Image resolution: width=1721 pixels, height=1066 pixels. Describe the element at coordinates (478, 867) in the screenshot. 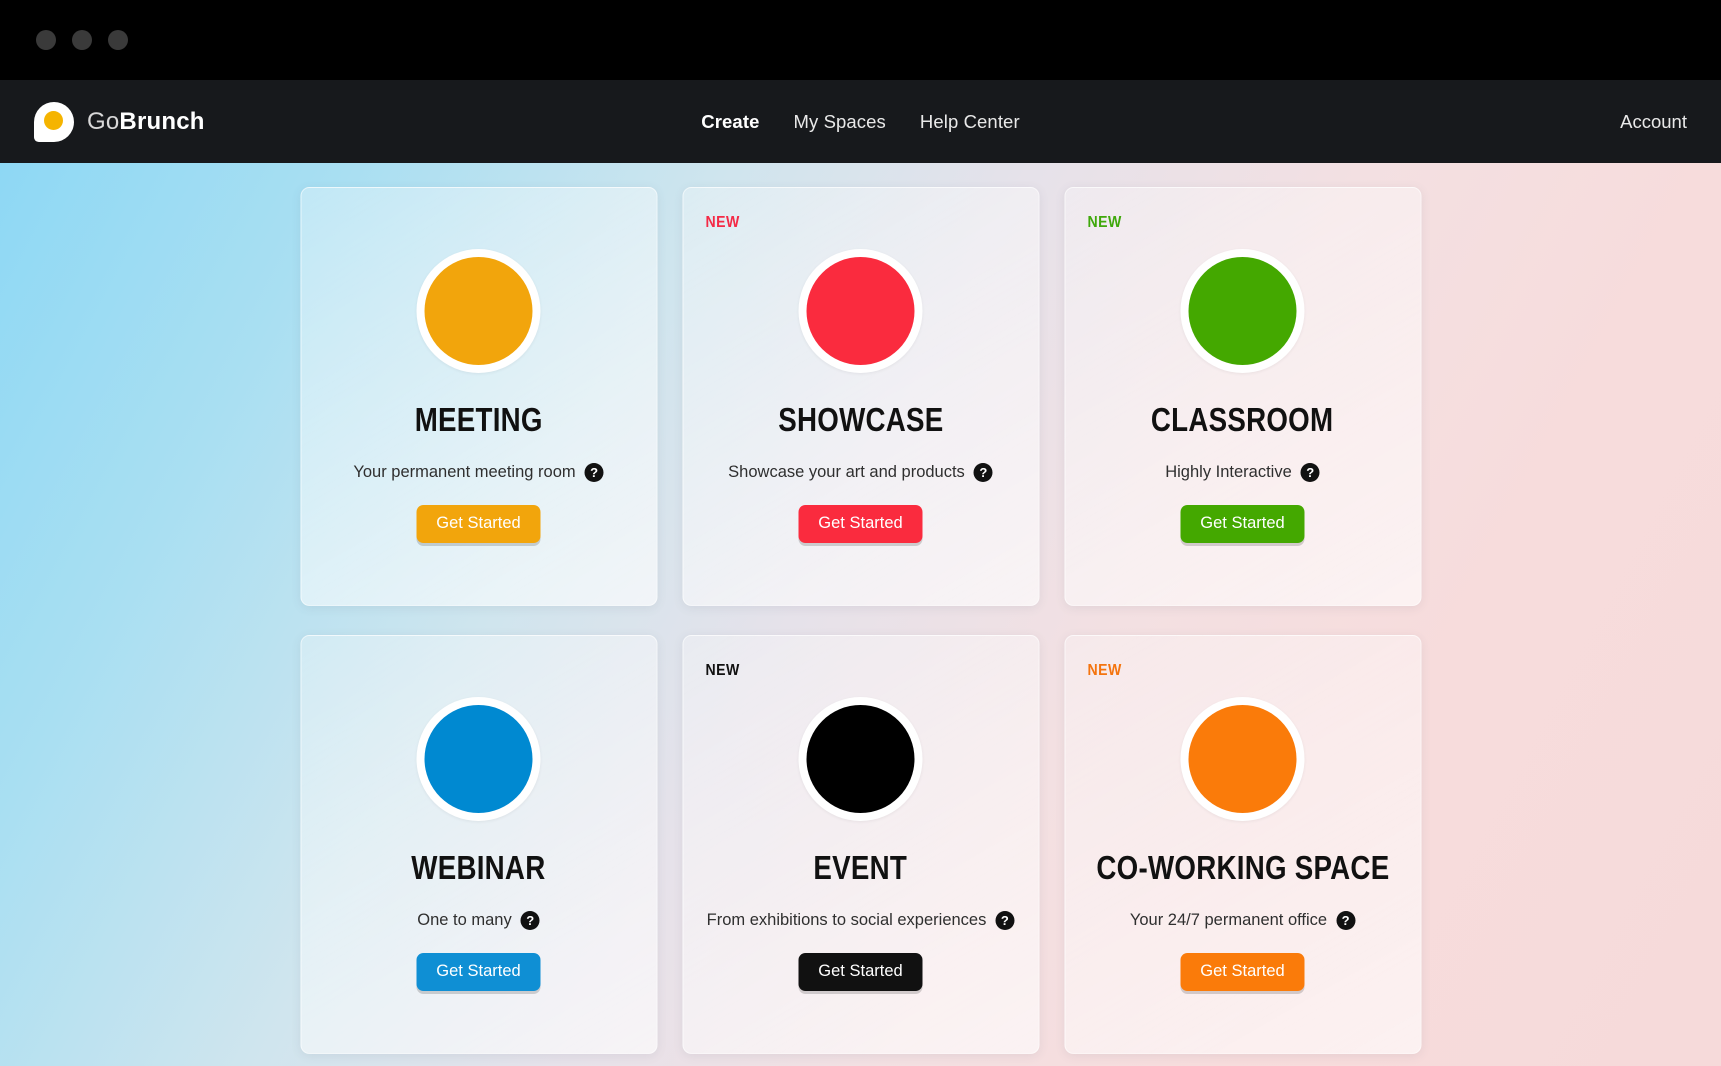

I see `room-title-webinar: WEBINAR` at that location.